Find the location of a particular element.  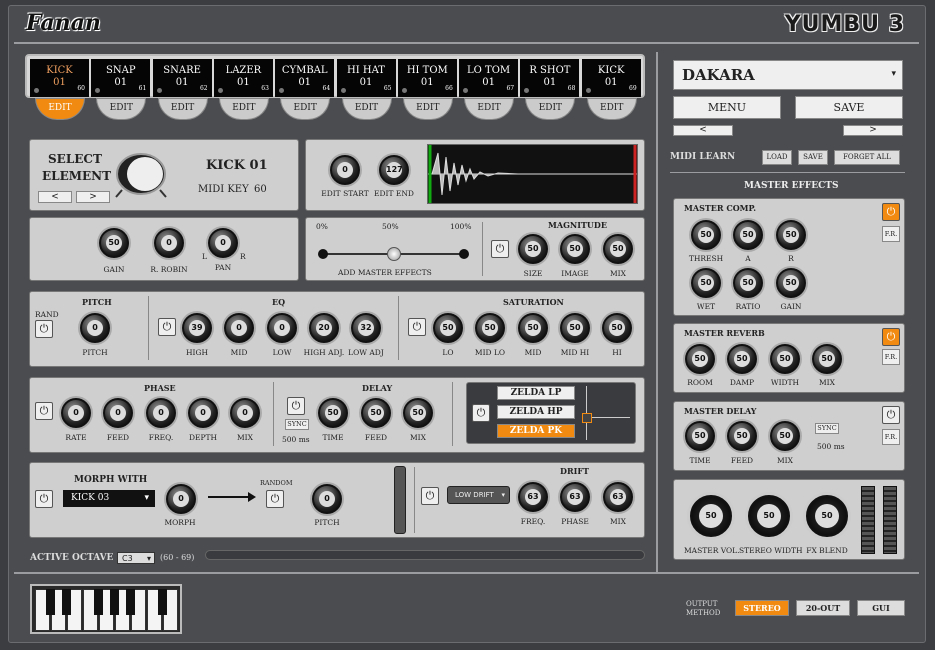

magnitude-image-knob: 50 is located at coordinates (575, 249).